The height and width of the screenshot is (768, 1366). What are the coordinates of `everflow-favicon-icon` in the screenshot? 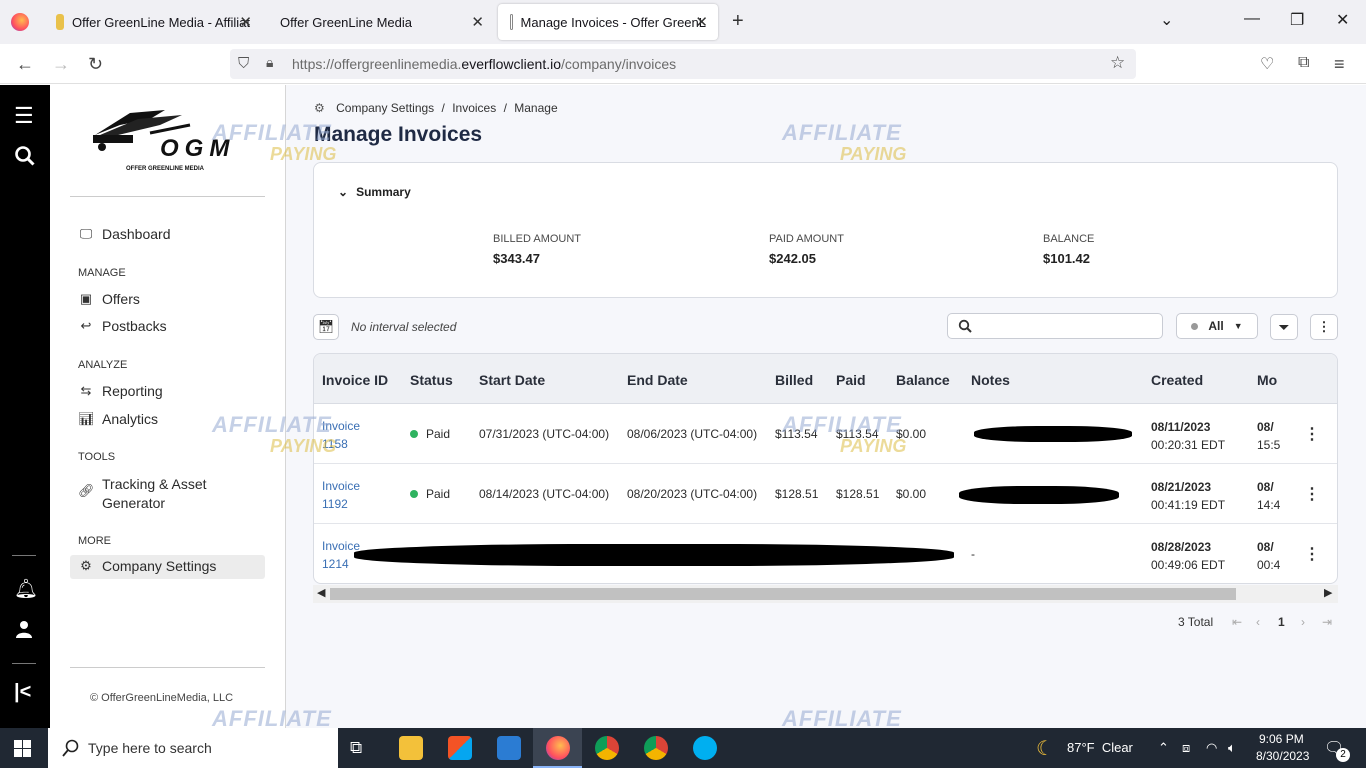 It's located at (511, 22).